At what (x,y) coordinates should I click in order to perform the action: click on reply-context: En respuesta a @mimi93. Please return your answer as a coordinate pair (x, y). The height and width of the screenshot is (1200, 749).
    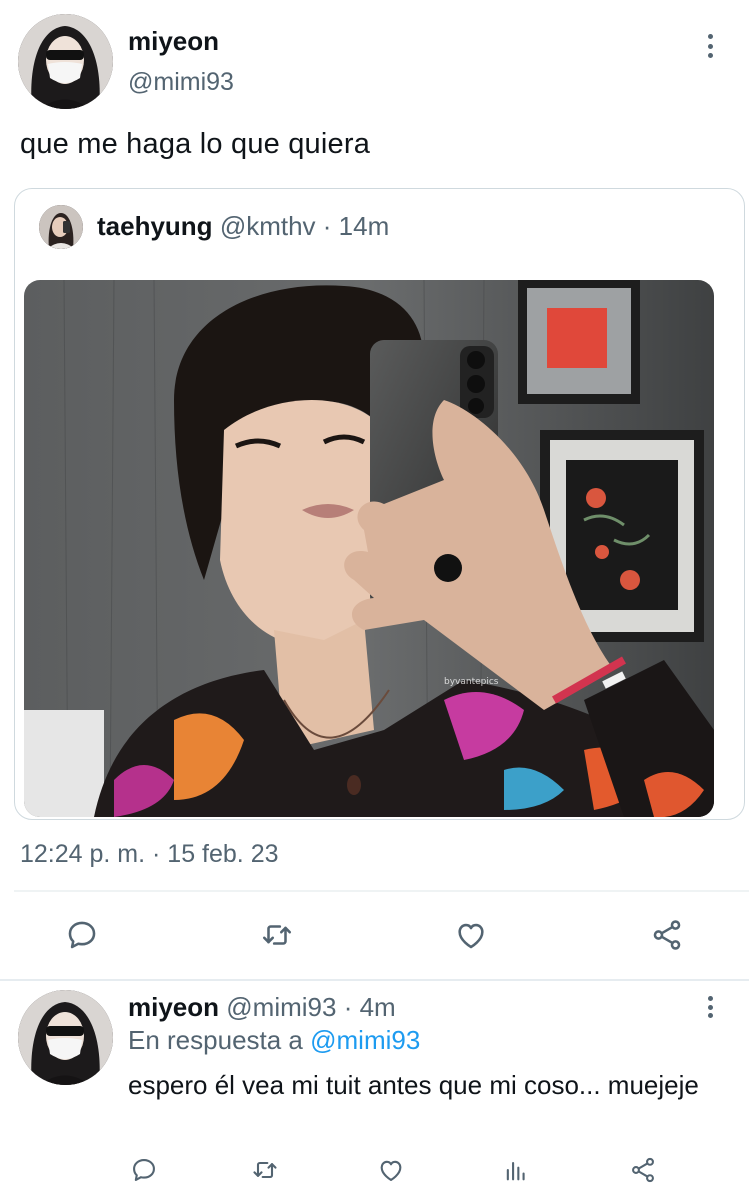
    Looking at the image, I should click on (274, 1040).